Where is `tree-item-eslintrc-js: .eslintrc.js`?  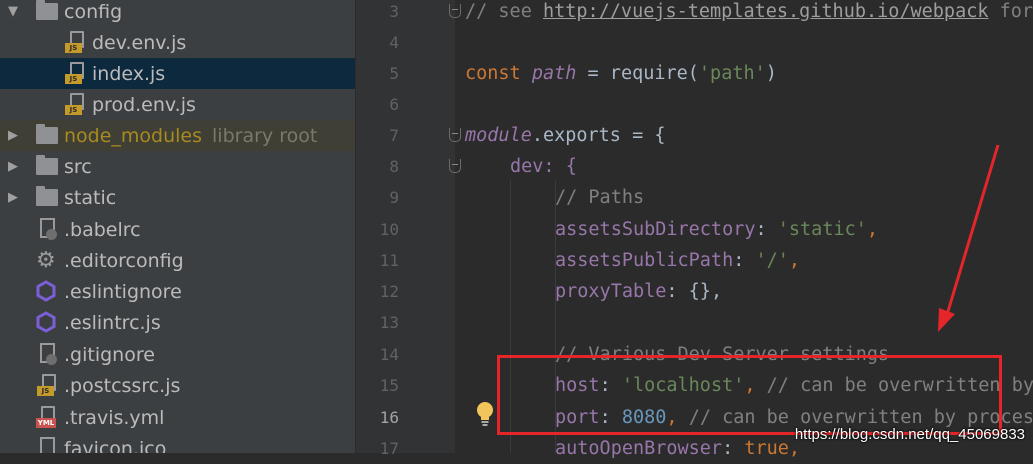
tree-item-eslintrc-js: .eslintrc.js is located at coordinates (177, 322).